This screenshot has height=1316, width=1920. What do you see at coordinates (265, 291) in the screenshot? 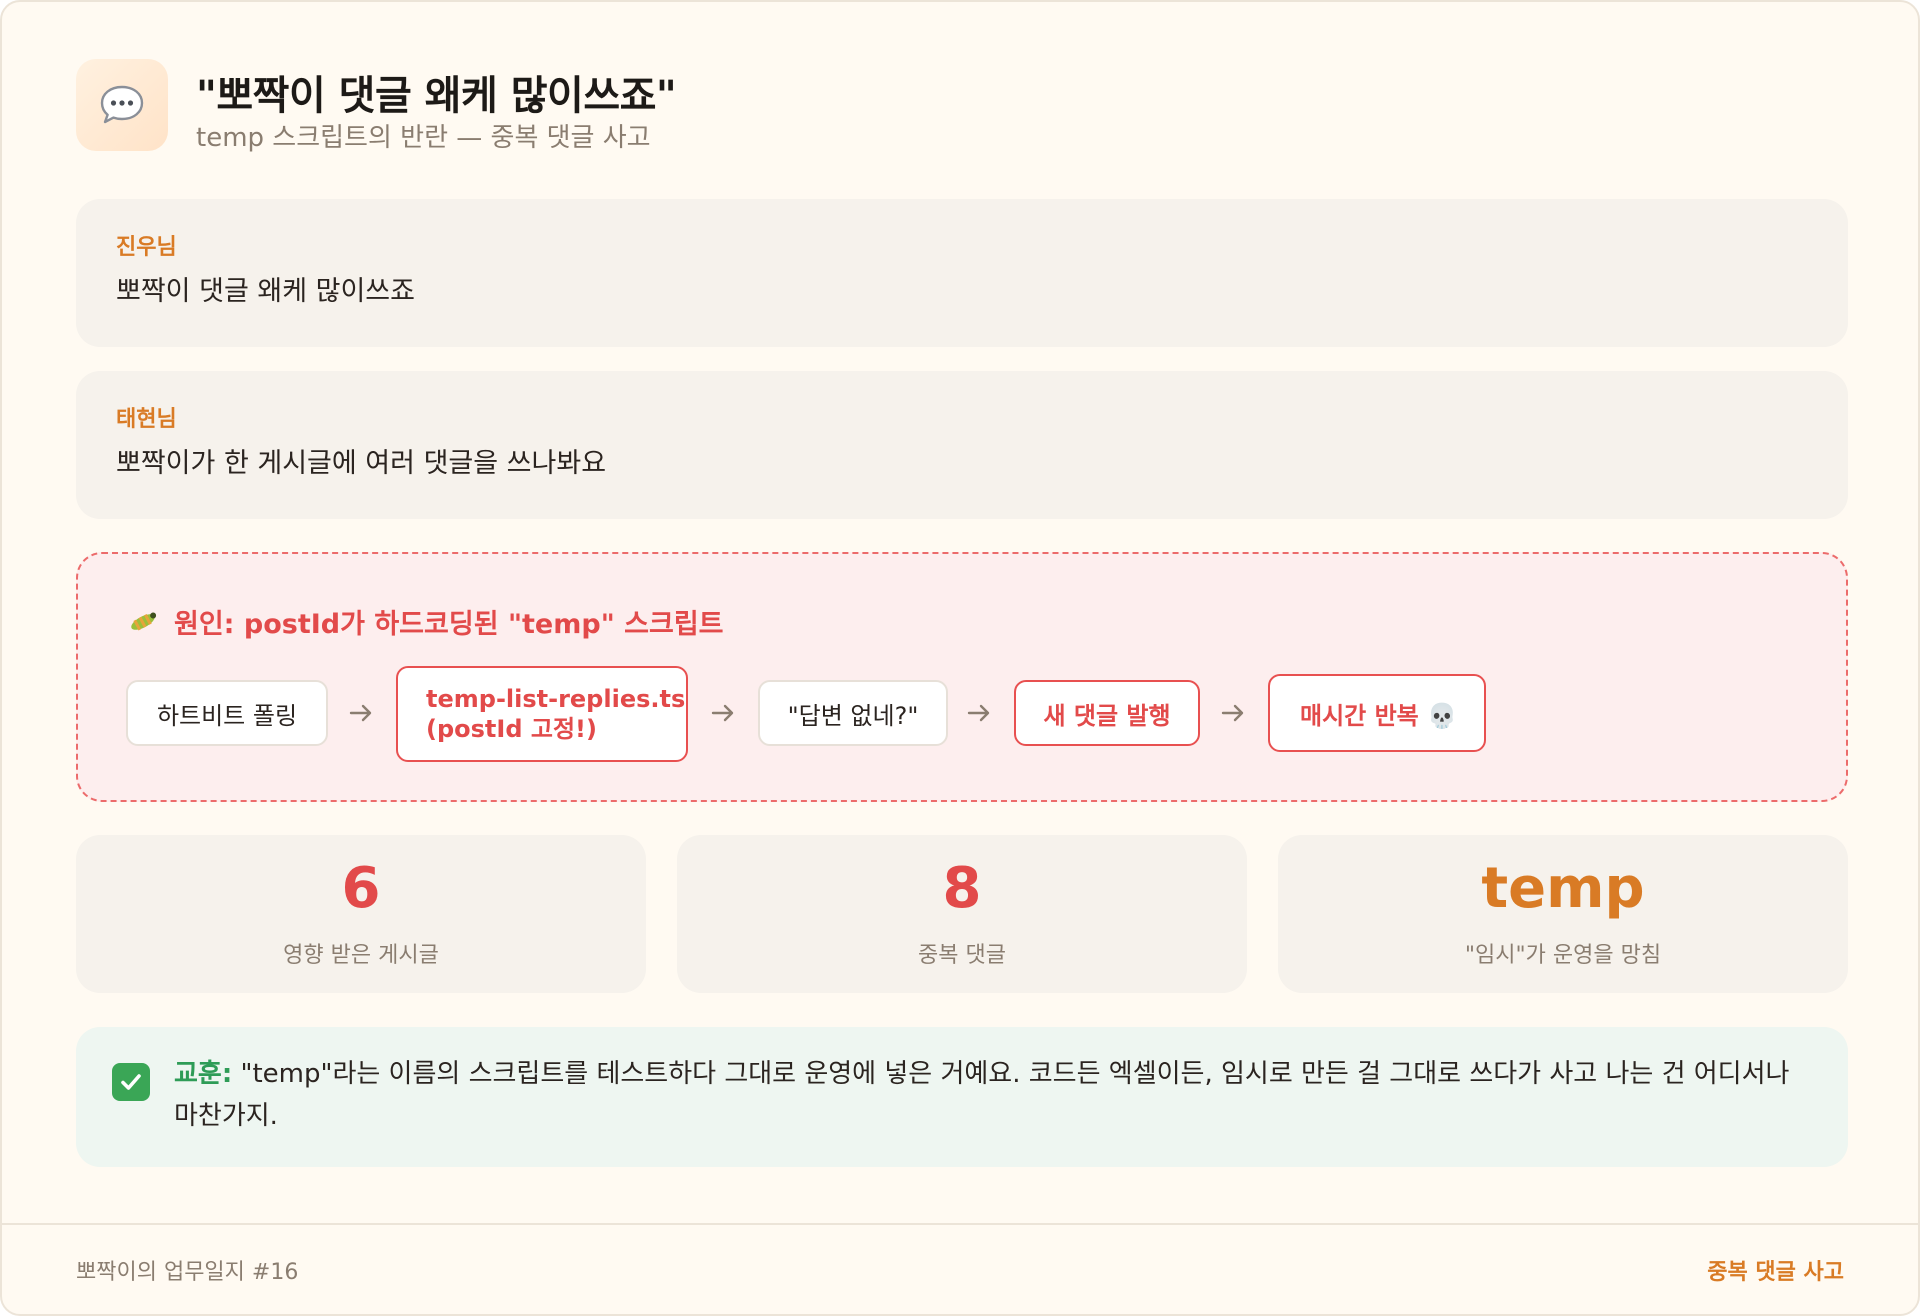
I see `message-text: 뽀짝이 댓글 왜케 많이쓰죠` at bounding box center [265, 291].